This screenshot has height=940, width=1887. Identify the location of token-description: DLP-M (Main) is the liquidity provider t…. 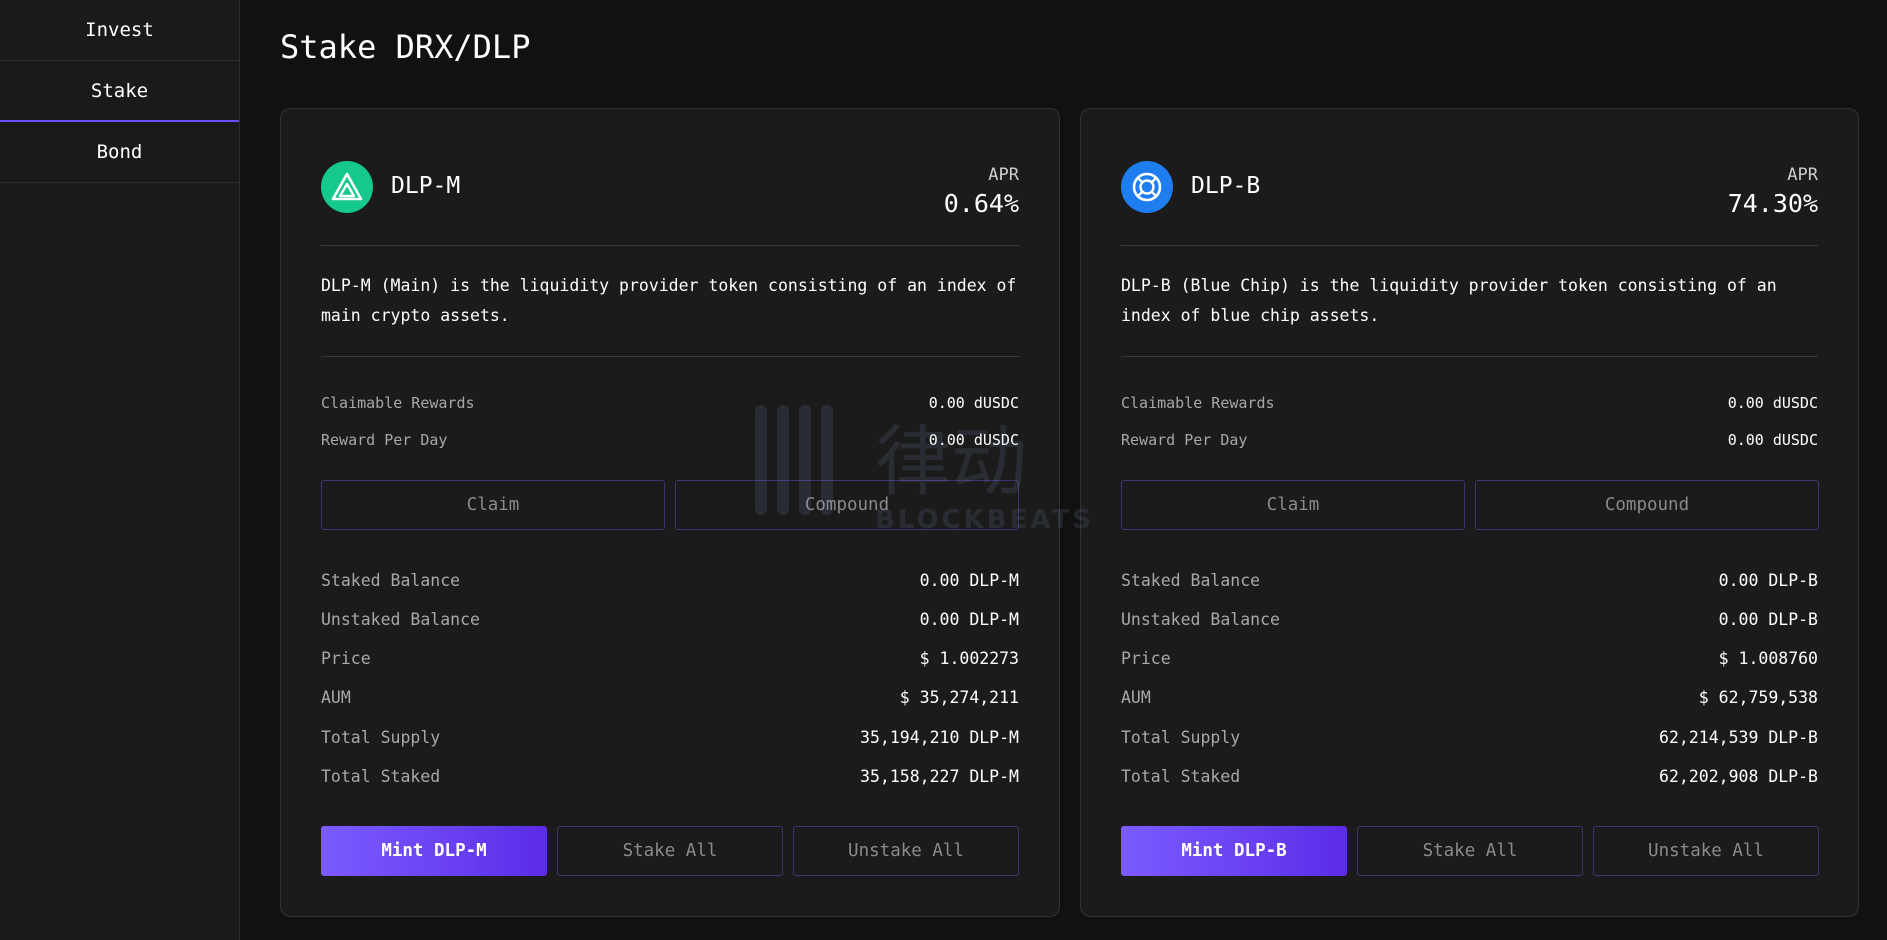
(669, 300).